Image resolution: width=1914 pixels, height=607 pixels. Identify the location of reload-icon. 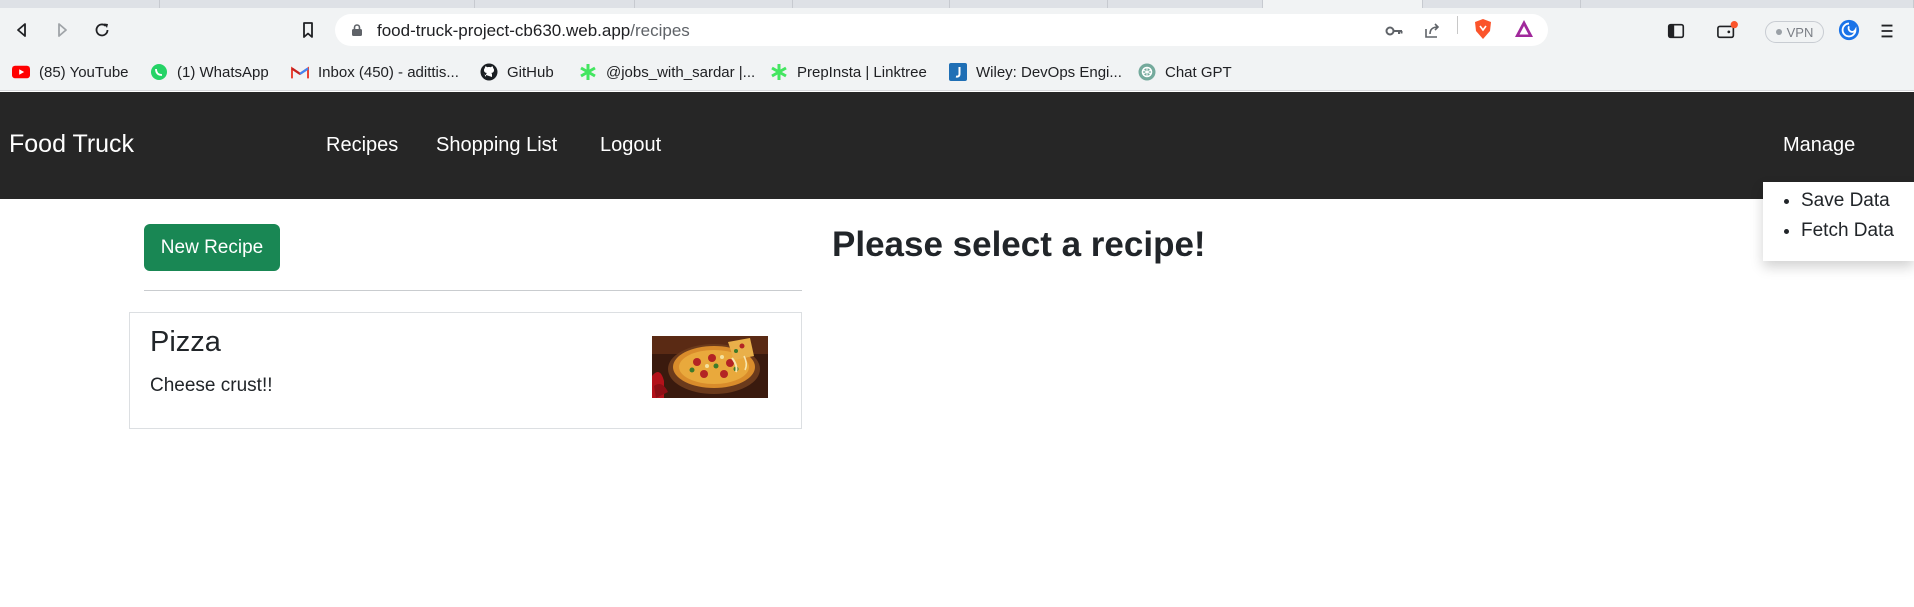
(102, 30).